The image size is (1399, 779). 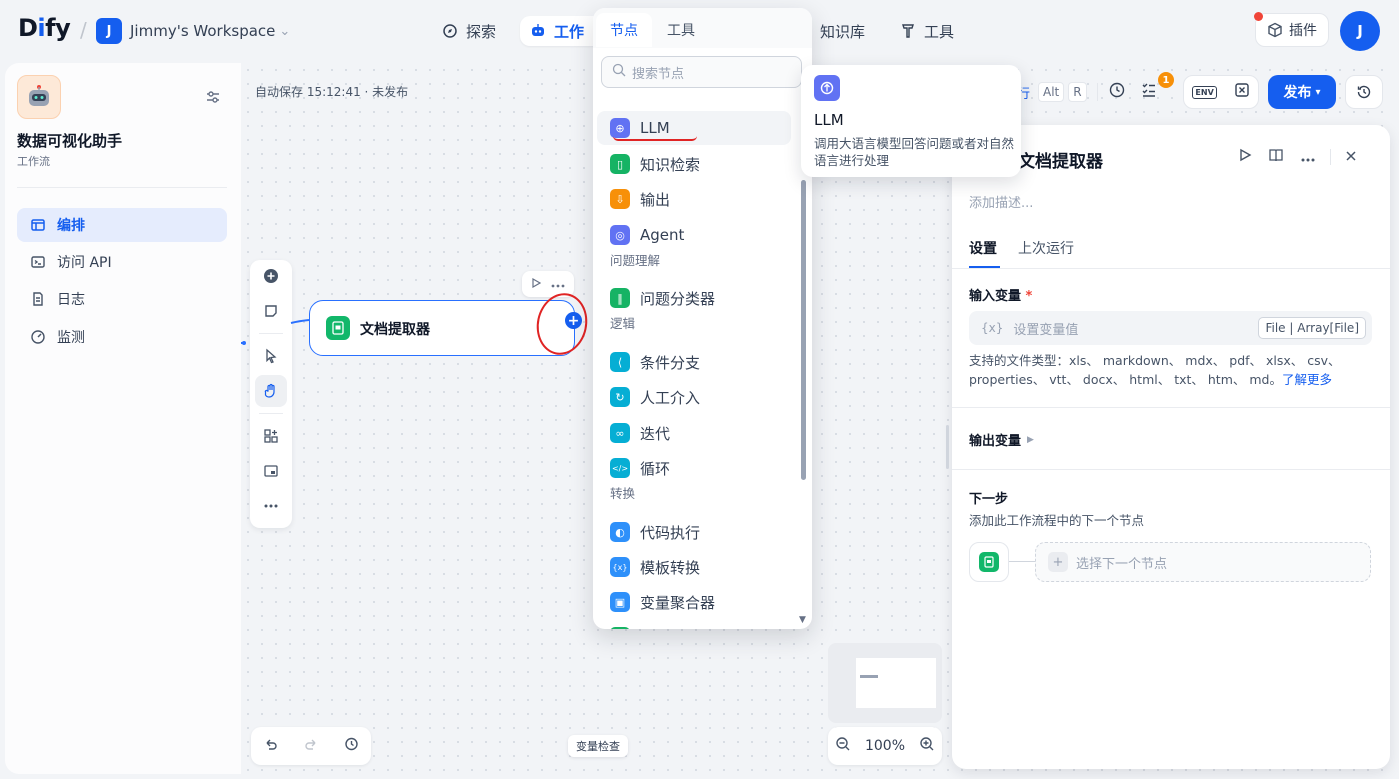 What do you see at coordinates (694, 433) in the screenshot?
I see `picker-item: ∞ 迭代` at bounding box center [694, 433].